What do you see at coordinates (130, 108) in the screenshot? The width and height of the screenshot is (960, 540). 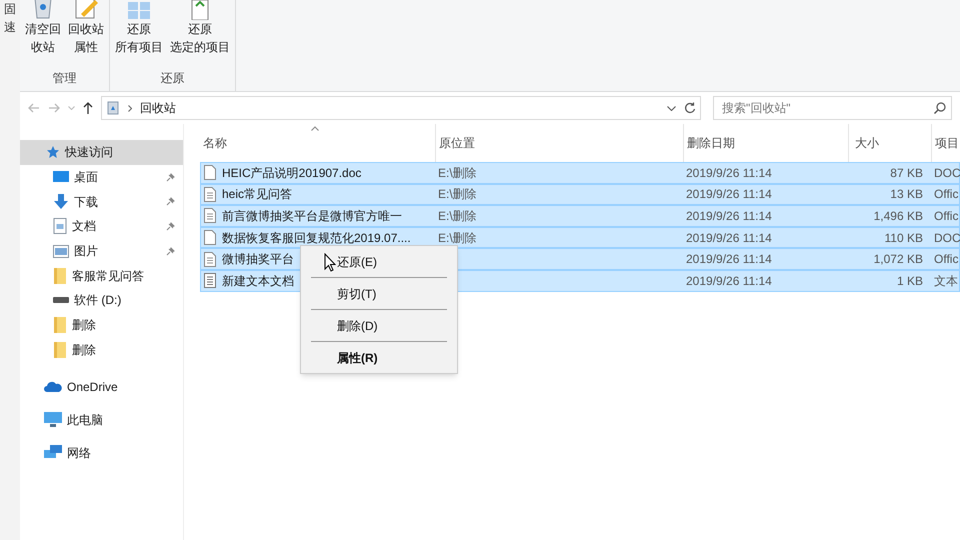 I see `chevron-icon` at bounding box center [130, 108].